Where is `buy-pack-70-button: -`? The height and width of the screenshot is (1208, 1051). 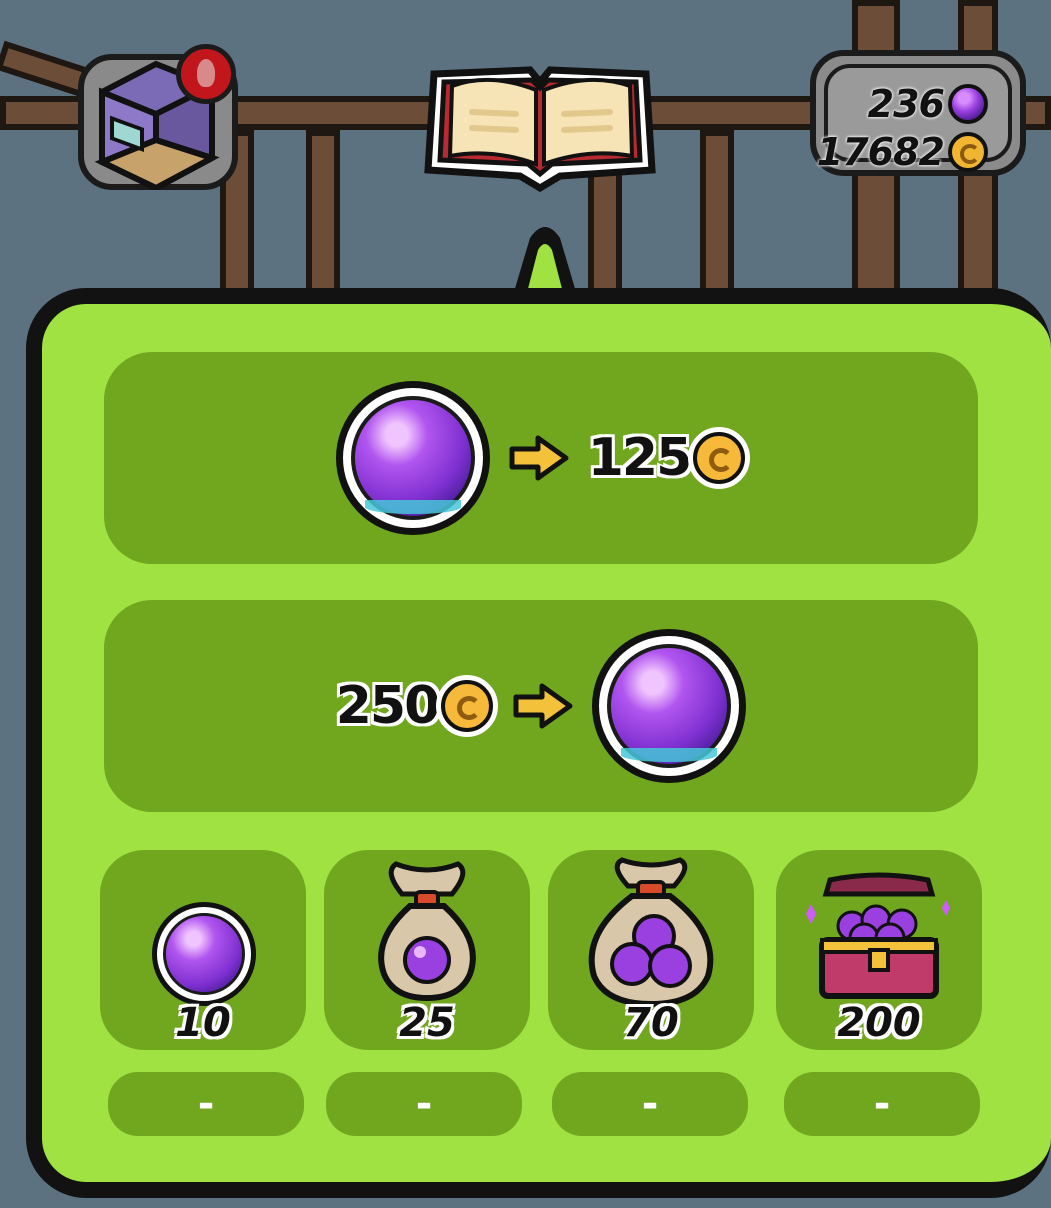
buy-pack-70-button: - is located at coordinates (650, 1104).